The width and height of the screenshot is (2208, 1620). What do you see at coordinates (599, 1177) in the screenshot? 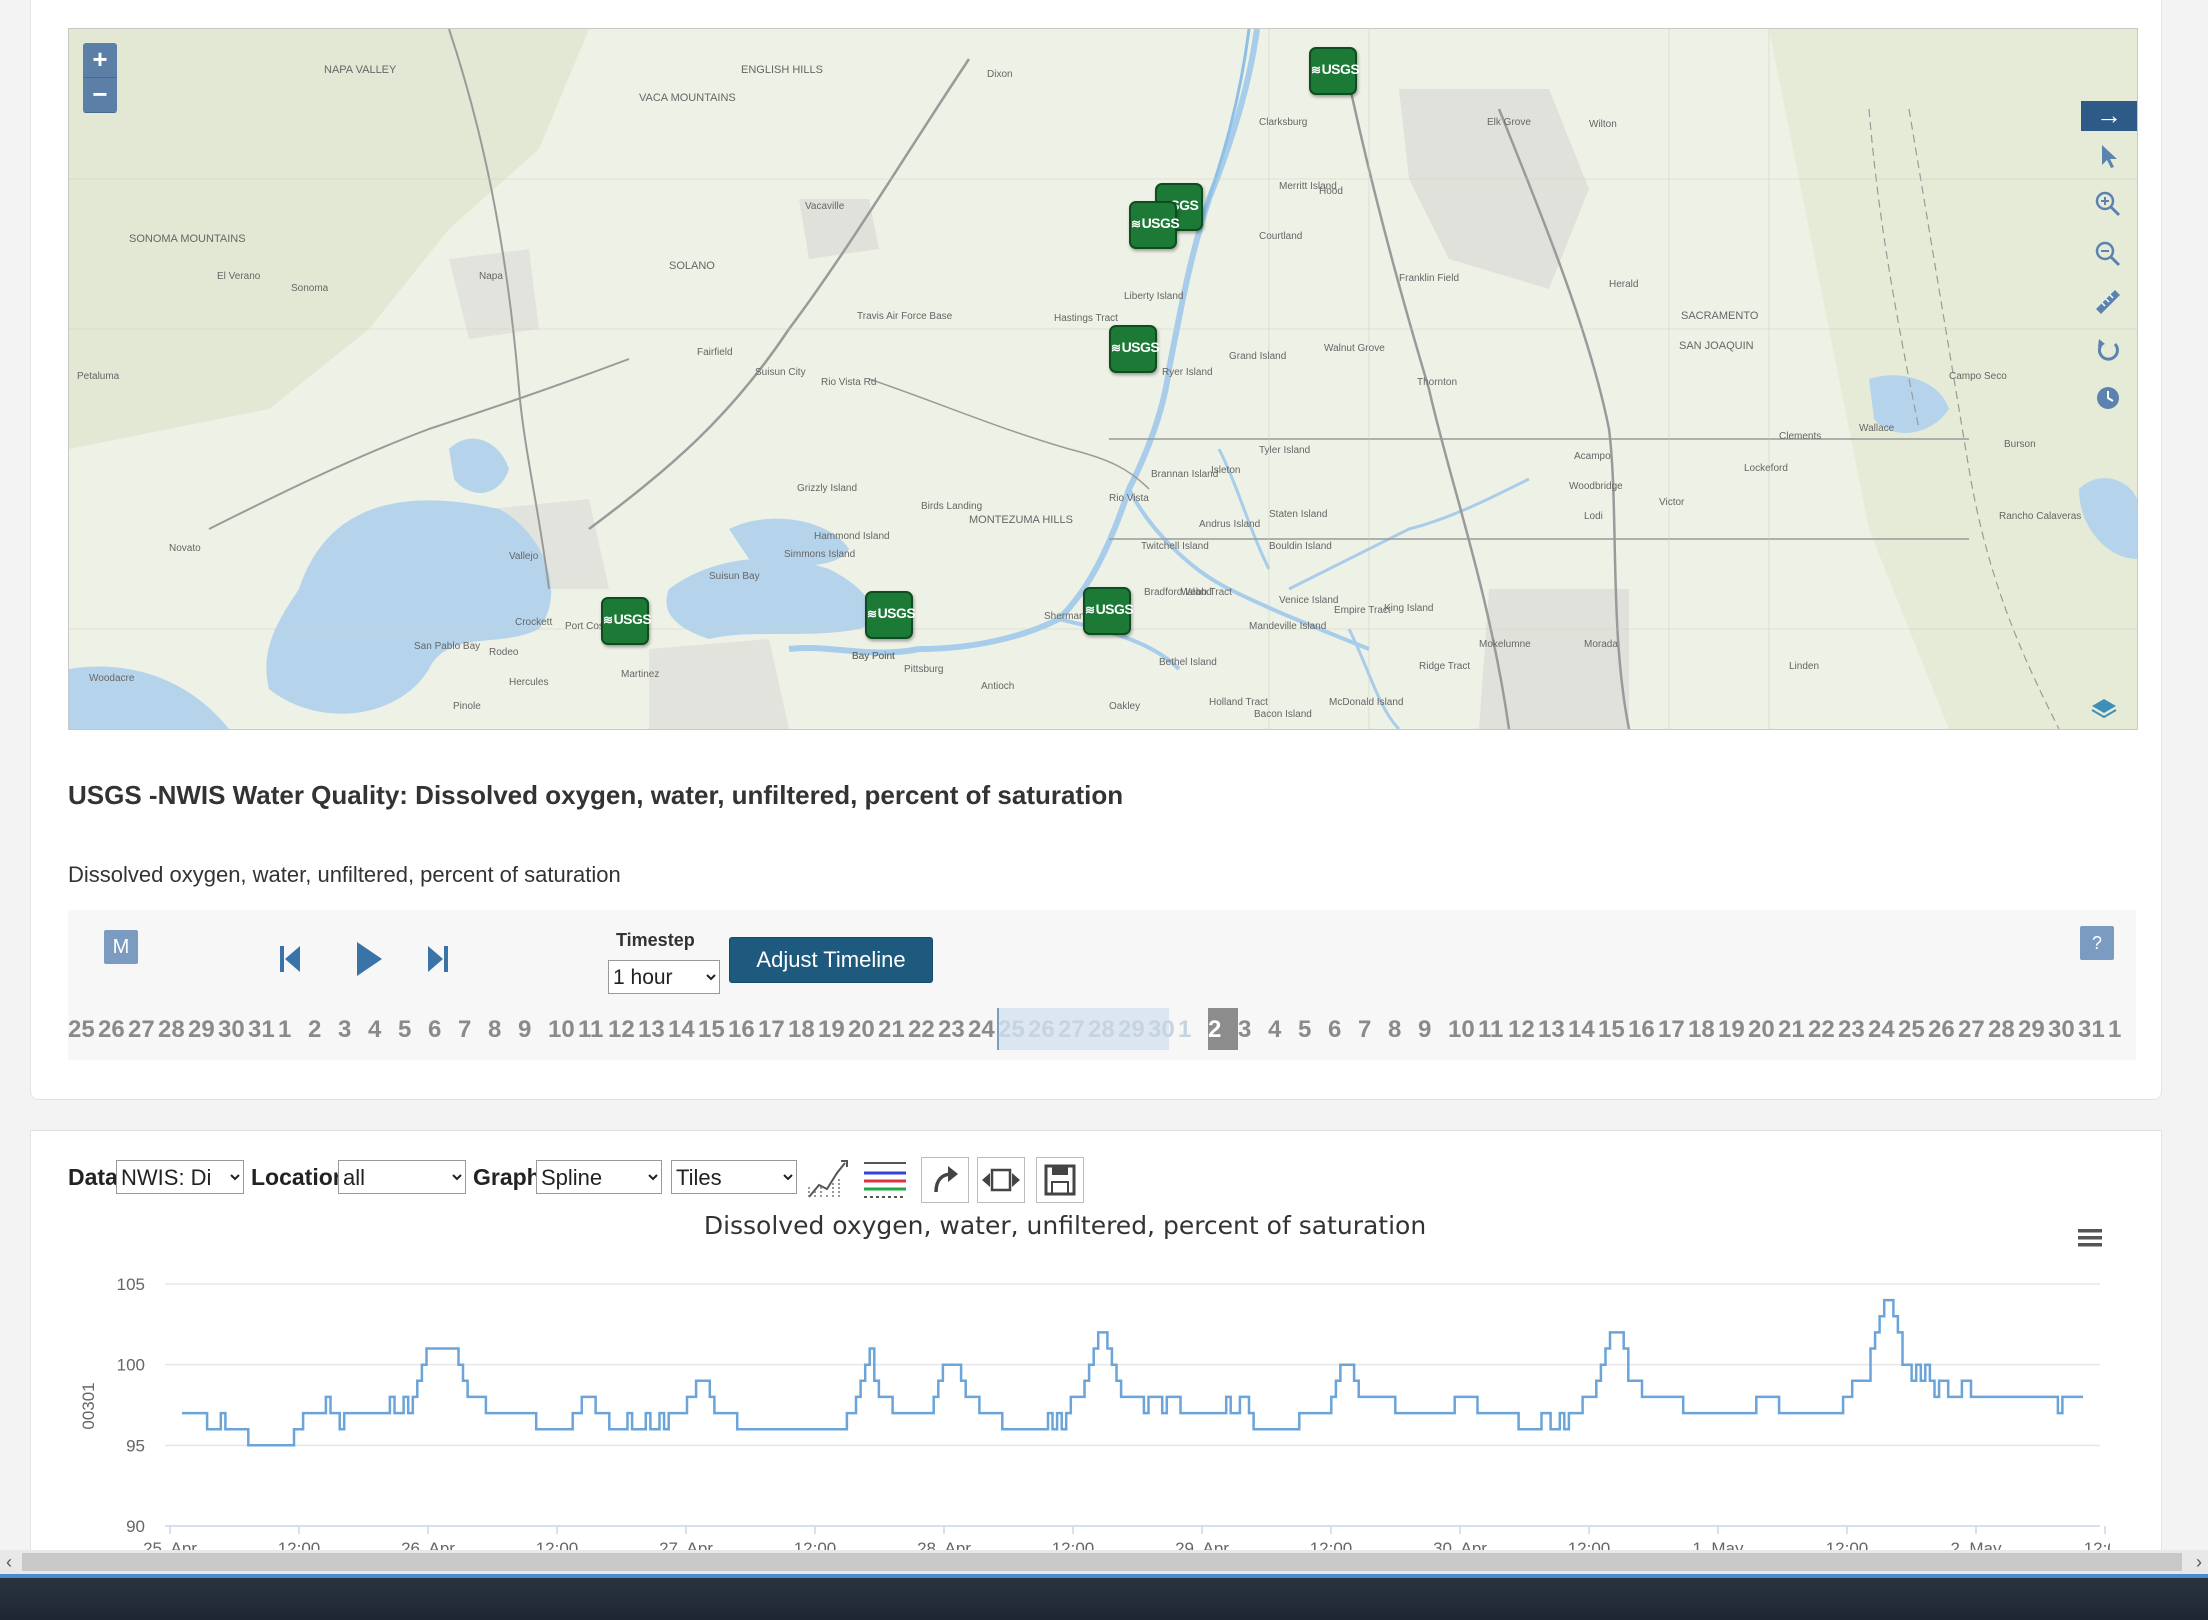
I see `graph-type-select: Spline` at bounding box center [599, 1177].